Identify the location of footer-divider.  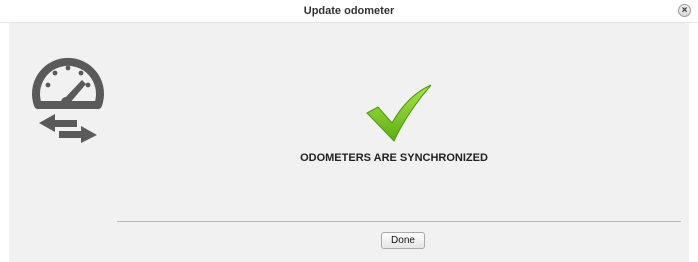
(399, 221).